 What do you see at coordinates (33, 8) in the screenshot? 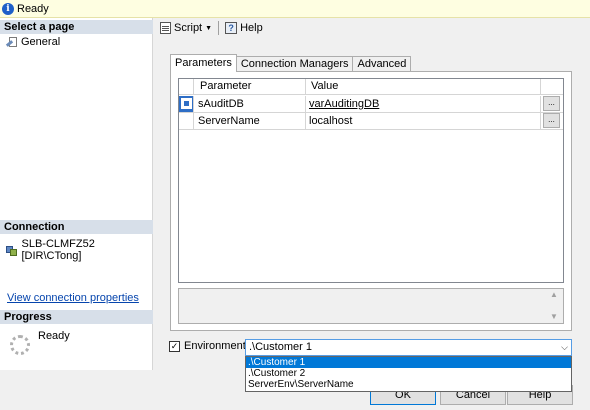
I see `status-text: Ready` at bounding box center [33, 8].